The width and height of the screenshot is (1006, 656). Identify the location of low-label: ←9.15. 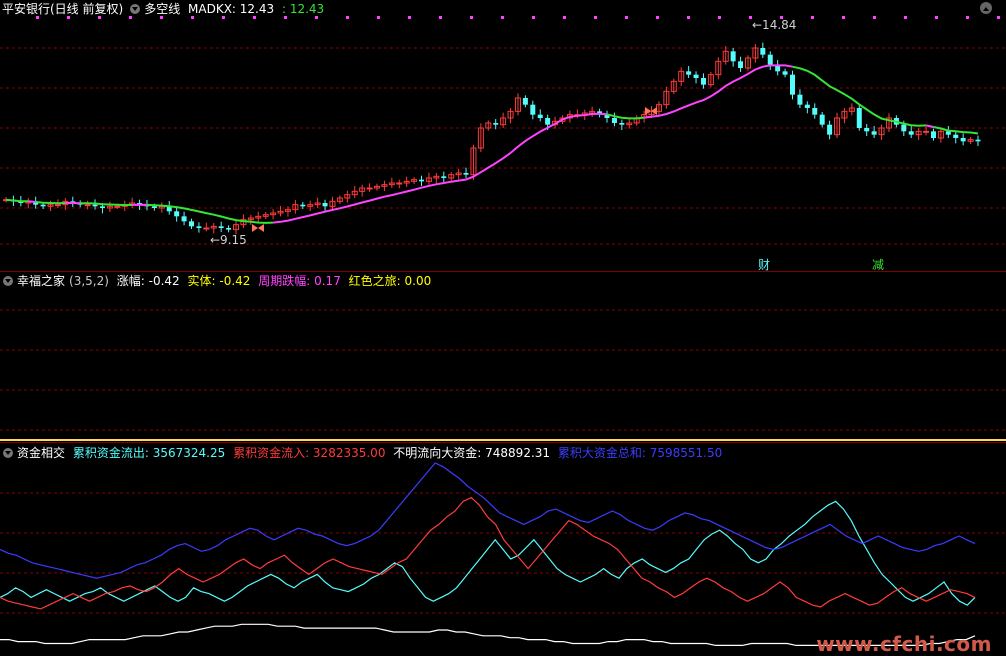
(228, 240).